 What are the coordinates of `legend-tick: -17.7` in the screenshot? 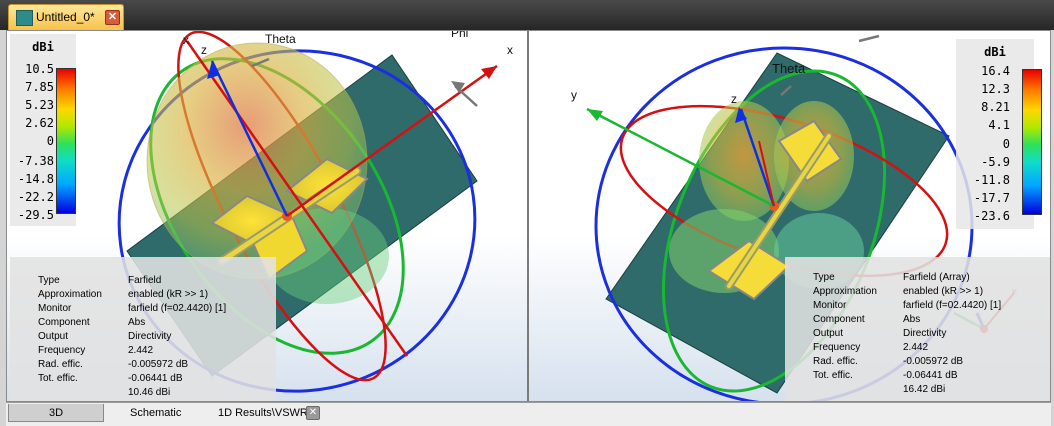 It's located at (991, 198).